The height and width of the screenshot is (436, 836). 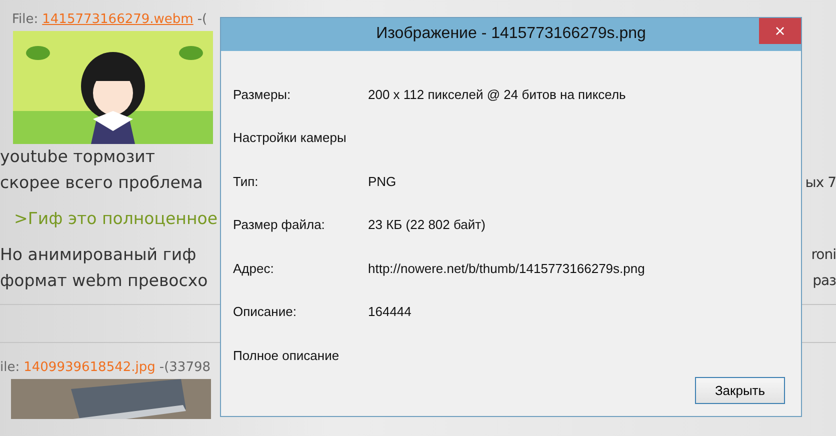 What do you see at coordinates (10, 368) in the screenshot?
I see `file-label: ile:` at bounding box center [10, 368].